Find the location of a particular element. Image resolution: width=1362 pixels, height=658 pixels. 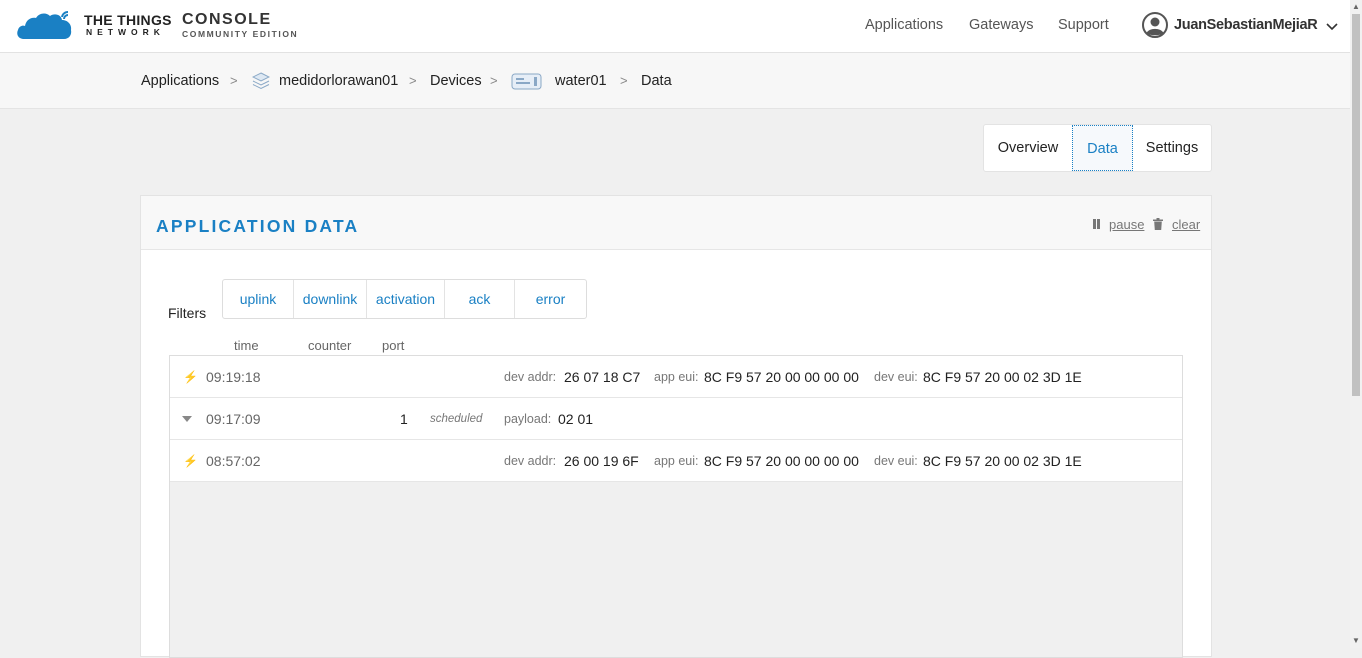

nav-gateways-link: Gateways is located at coordinates (1001, 25).